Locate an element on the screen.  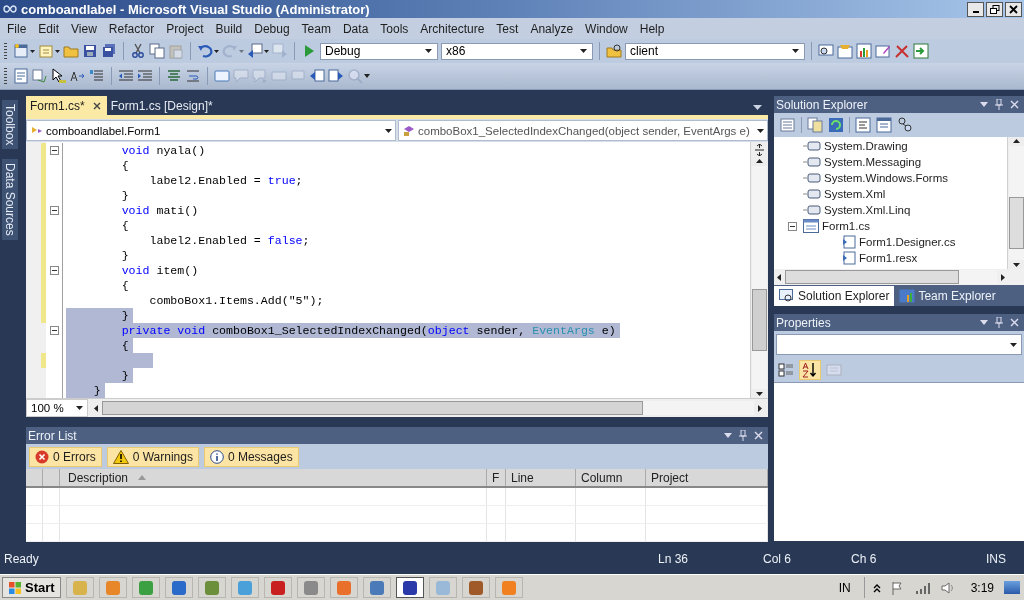
side-tab: Toolbox is located at coordinates (10, 125).